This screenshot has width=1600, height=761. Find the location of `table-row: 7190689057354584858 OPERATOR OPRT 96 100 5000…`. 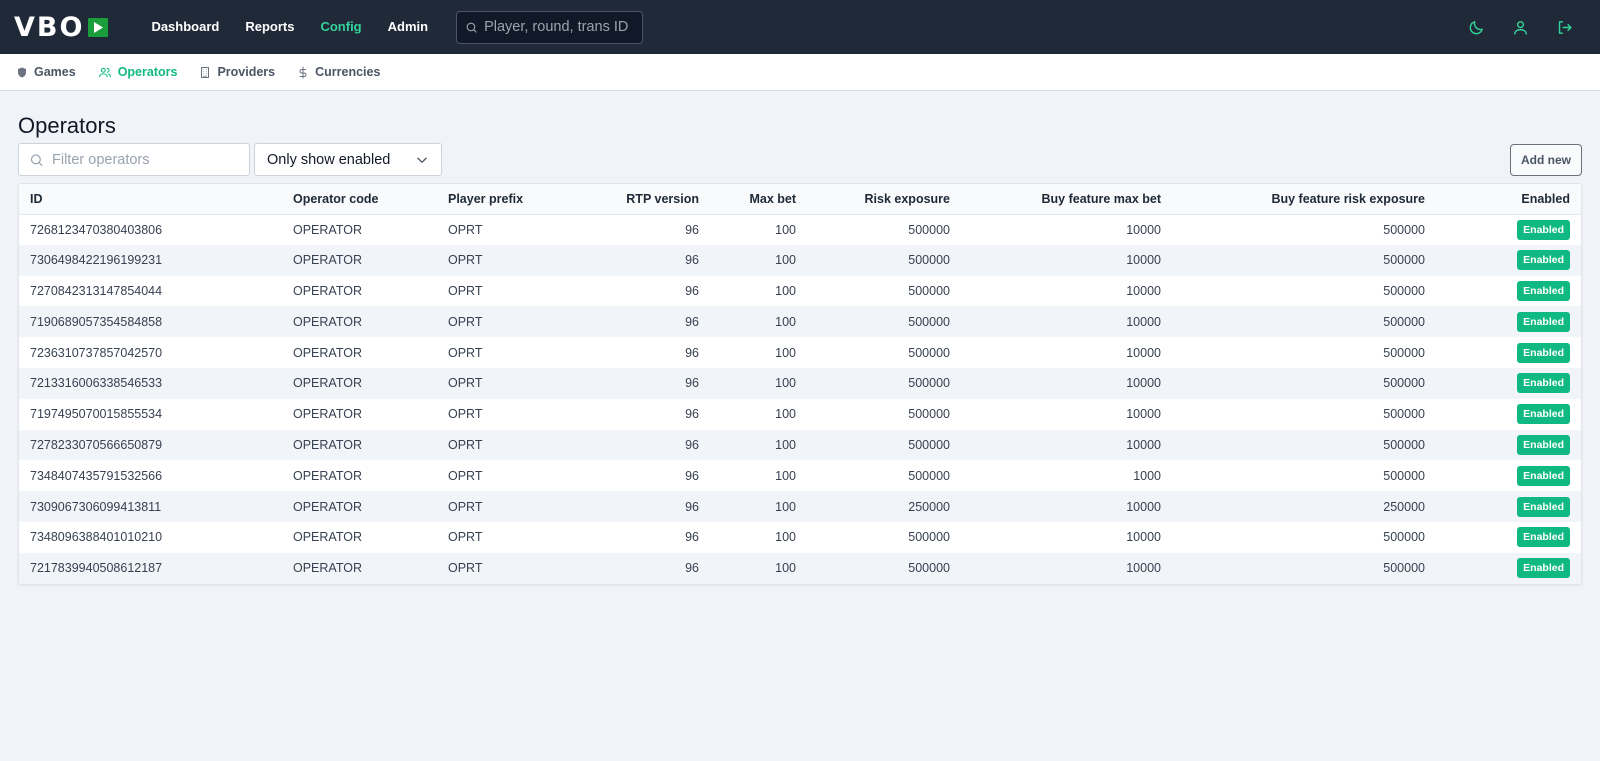

table-row: 7190689057354584858 OPERATOR OPRT 96 100 5000… is located at coordinates (800, 322).